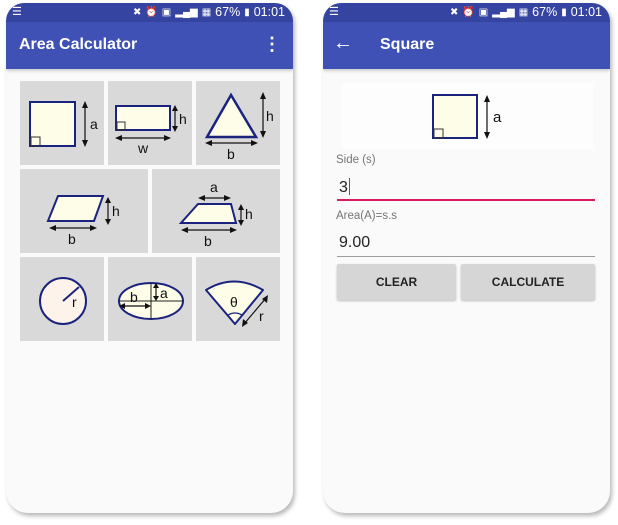 This screenshot has width=618, height=525. I want to click on shape-tile-triangle: h b, so click(238, 123).